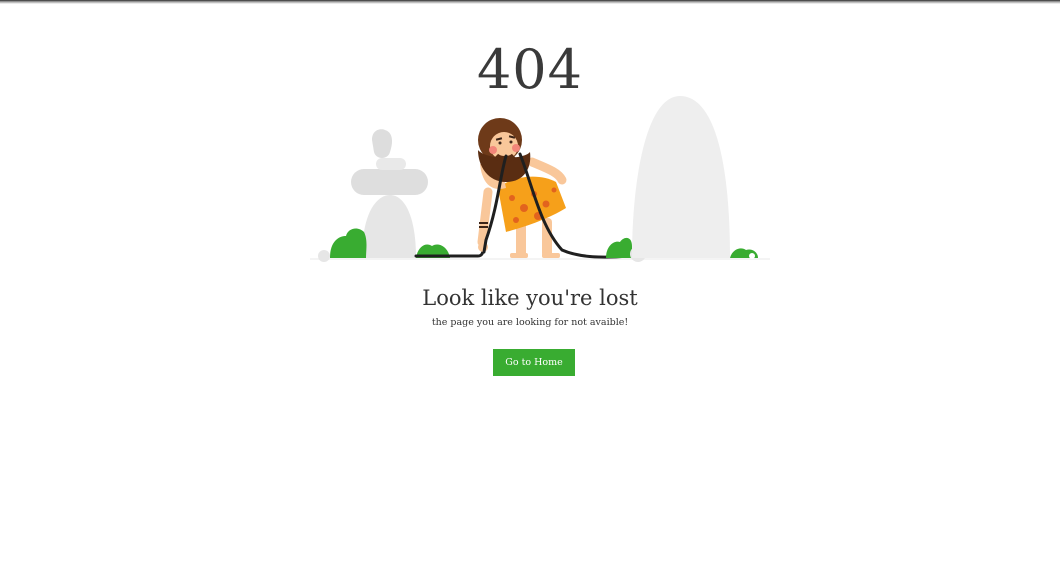  I want to click on caveman-illustration, so click(553, 188).